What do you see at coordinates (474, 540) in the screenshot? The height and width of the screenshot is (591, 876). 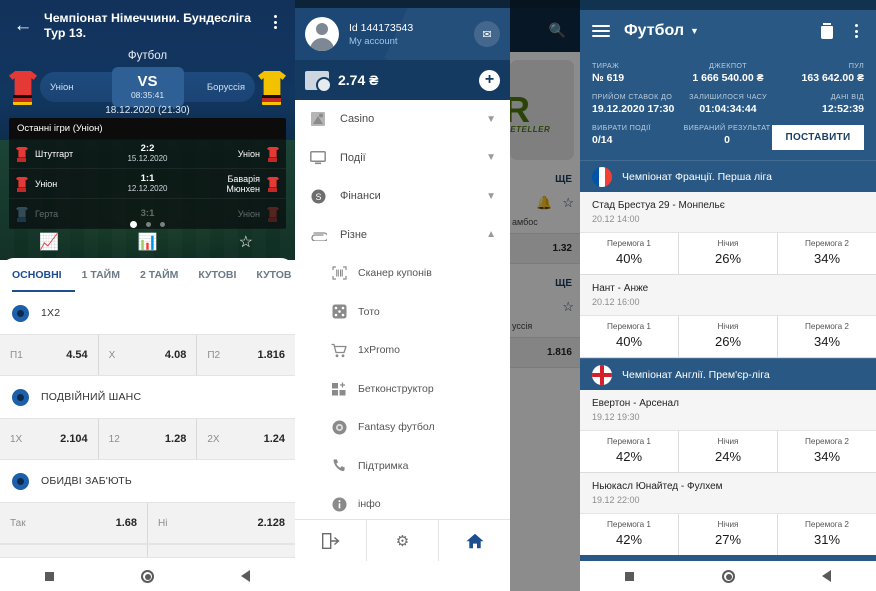 I see `home-icon` at bounding box center [474, 540].